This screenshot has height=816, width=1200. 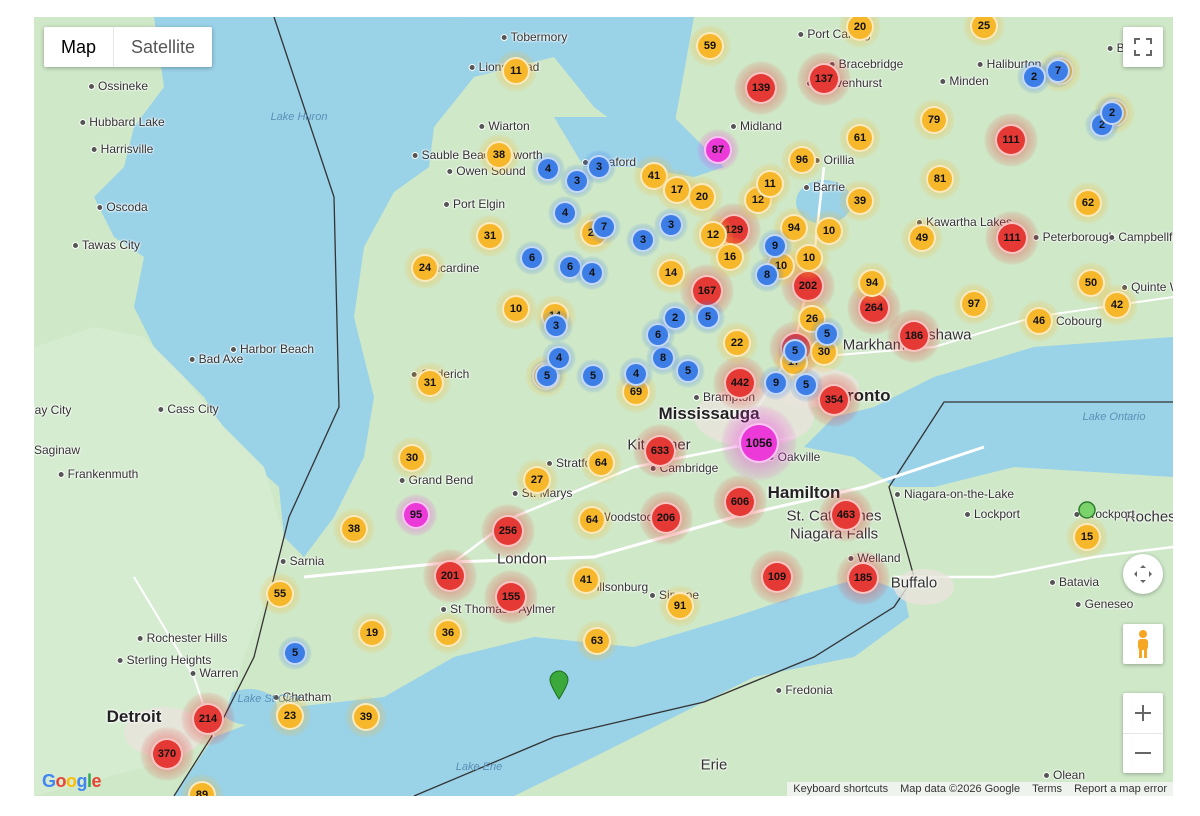 I want to click on cluster-count: 370, so click(x=167, y=754).